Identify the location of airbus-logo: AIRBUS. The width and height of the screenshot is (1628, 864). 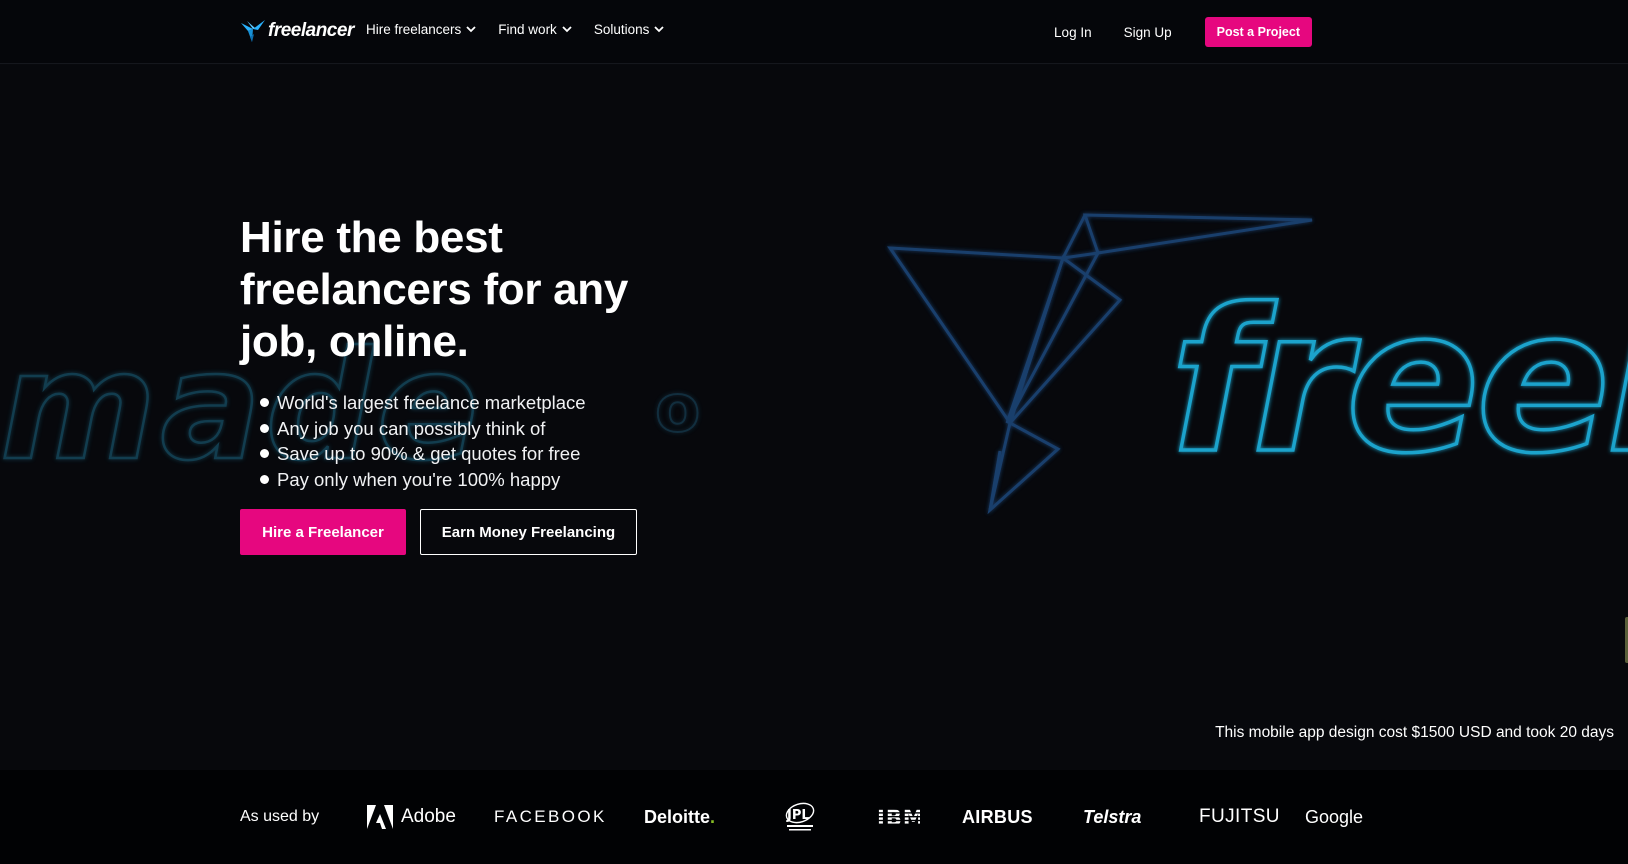
(997, 817).